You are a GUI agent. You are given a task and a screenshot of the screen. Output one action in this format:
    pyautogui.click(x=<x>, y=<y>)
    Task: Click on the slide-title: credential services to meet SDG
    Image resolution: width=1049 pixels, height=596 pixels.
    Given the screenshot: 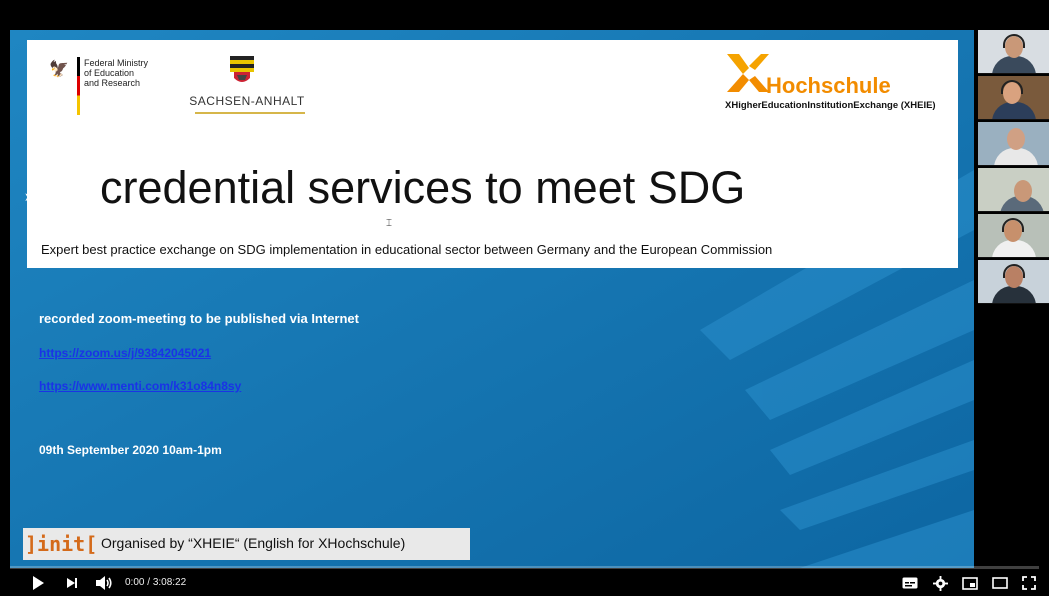 What is the action you would take?
    pyautogui.click(x=423, y=187)
    